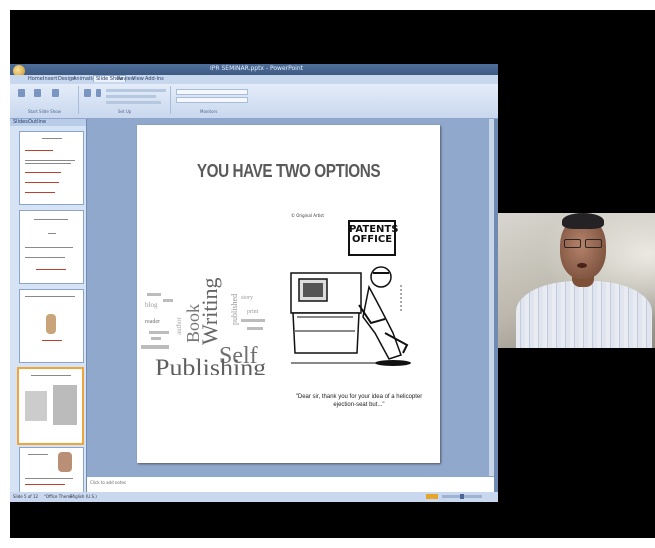 Image resolution: width=655 pixels, height=548 pixels. I want to click on glasses-icon, so click(583, 243).